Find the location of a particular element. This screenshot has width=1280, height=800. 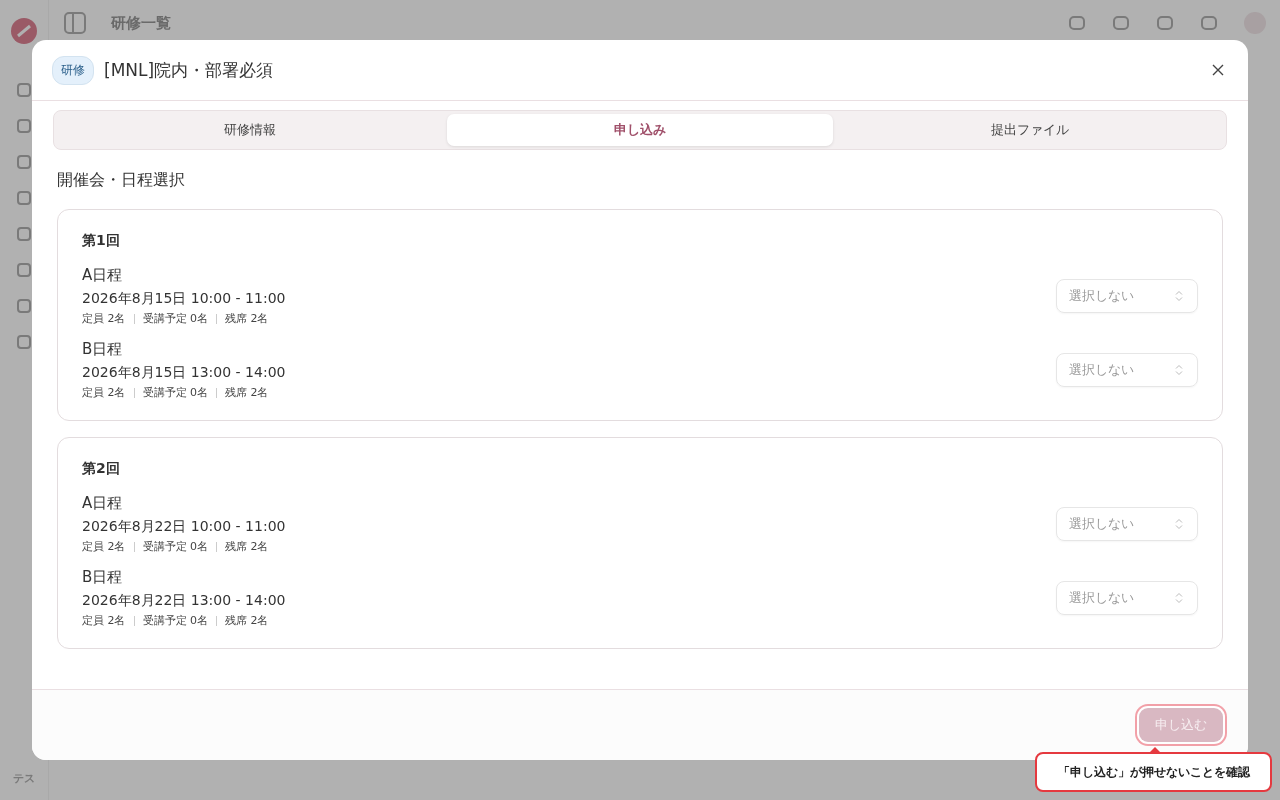

schedule-datetime: 2026年8月15日 13:00 - 14:00 is located at coordinates (184, 373).